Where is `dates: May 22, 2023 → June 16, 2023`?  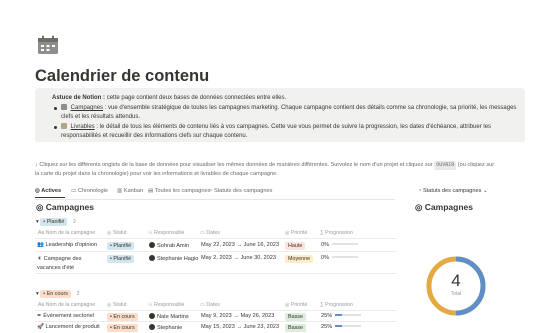 dates: May 22, 2023 → June 16, 2023 is located at coordinates (240, 245).